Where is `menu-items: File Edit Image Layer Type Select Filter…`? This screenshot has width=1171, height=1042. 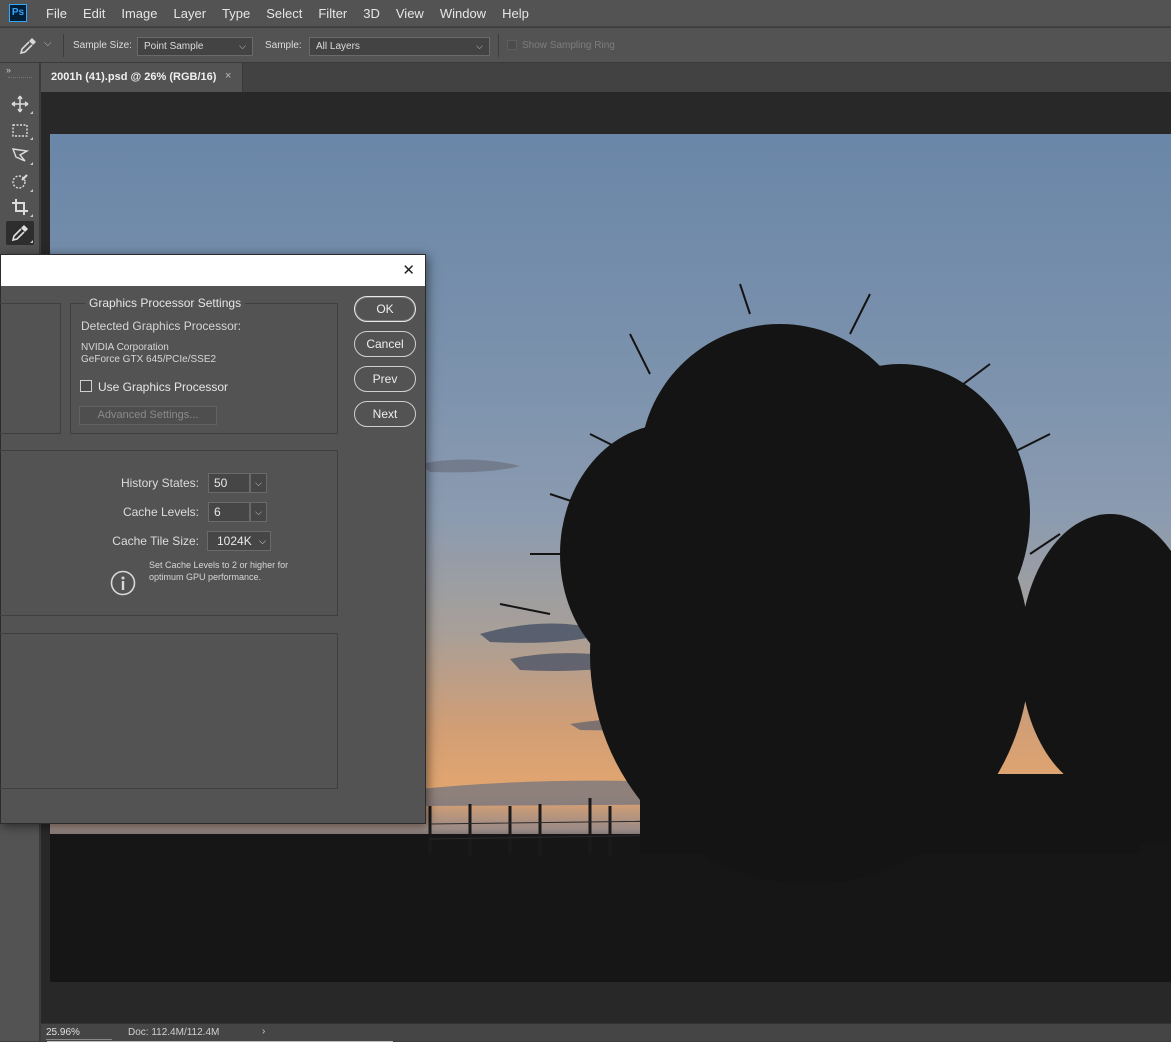
menu-items: File Edit Image Layer Type Select Filter… is located at coordinates (287, 13).